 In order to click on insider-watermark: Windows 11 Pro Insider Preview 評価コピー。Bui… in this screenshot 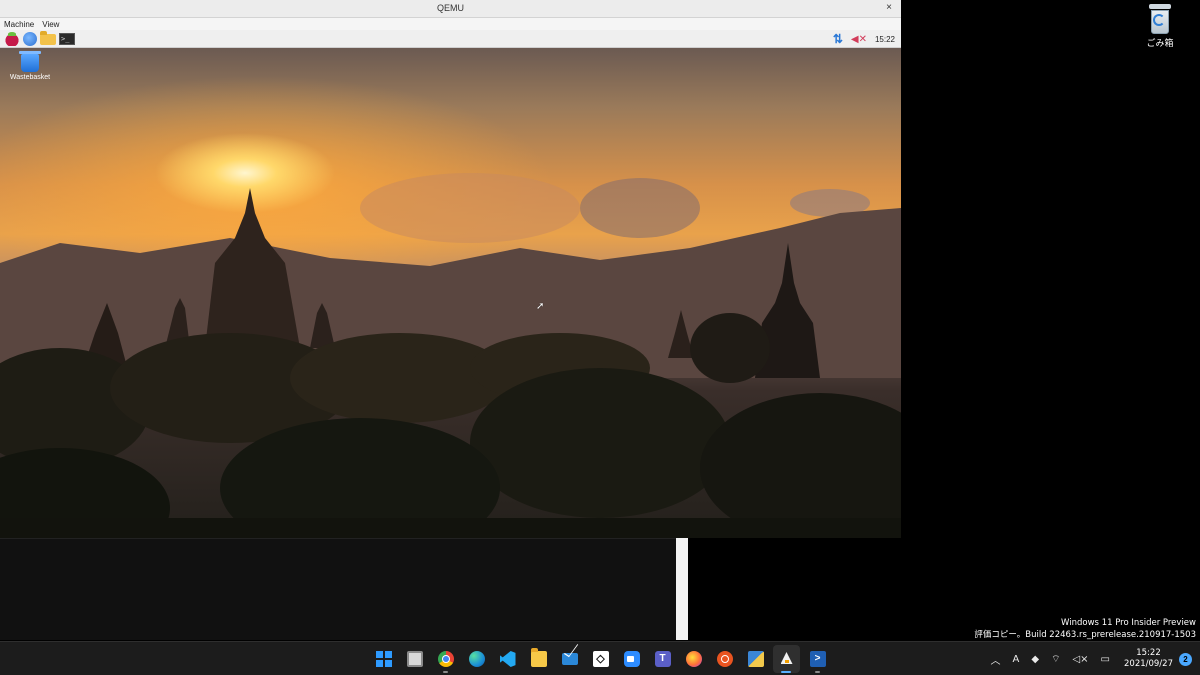, I will do `click(1085, 629)`.